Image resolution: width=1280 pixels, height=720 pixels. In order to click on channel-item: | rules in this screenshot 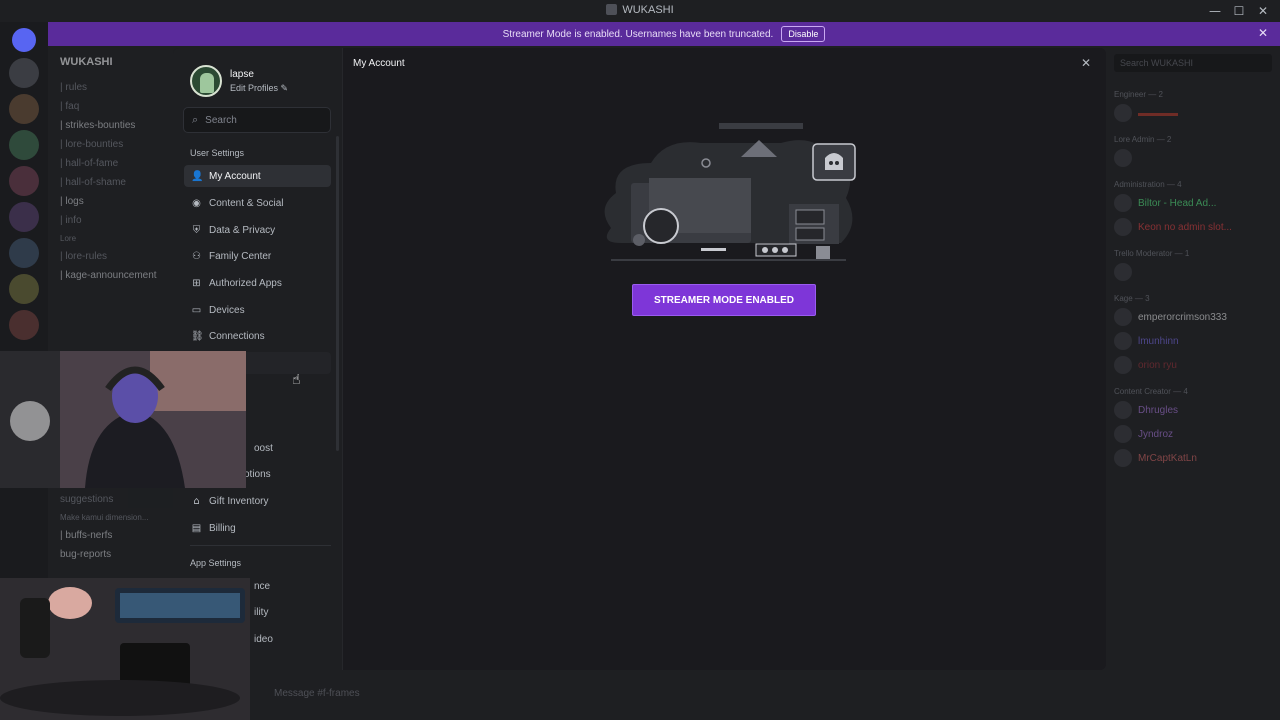, I will do `click(112, 87)`.